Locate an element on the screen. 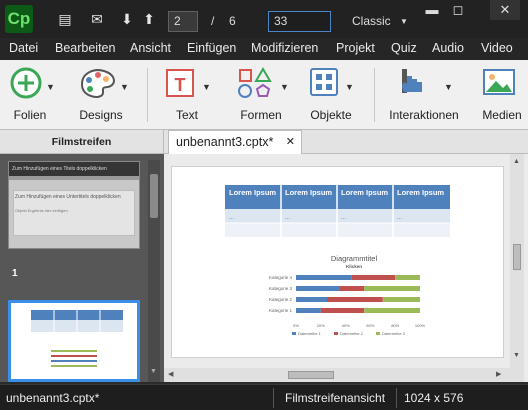 The image size is (528, 410). chart-category-label: Kategorie 1 is located at coordinates (281, 310).